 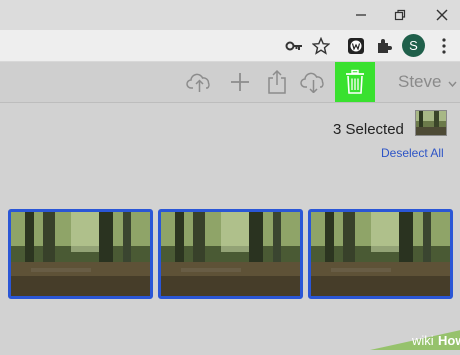 What do you see at coordinates (321, 46) in the screenshot?
I see `bookmark-star-icon` at bounding box center [321, 46].